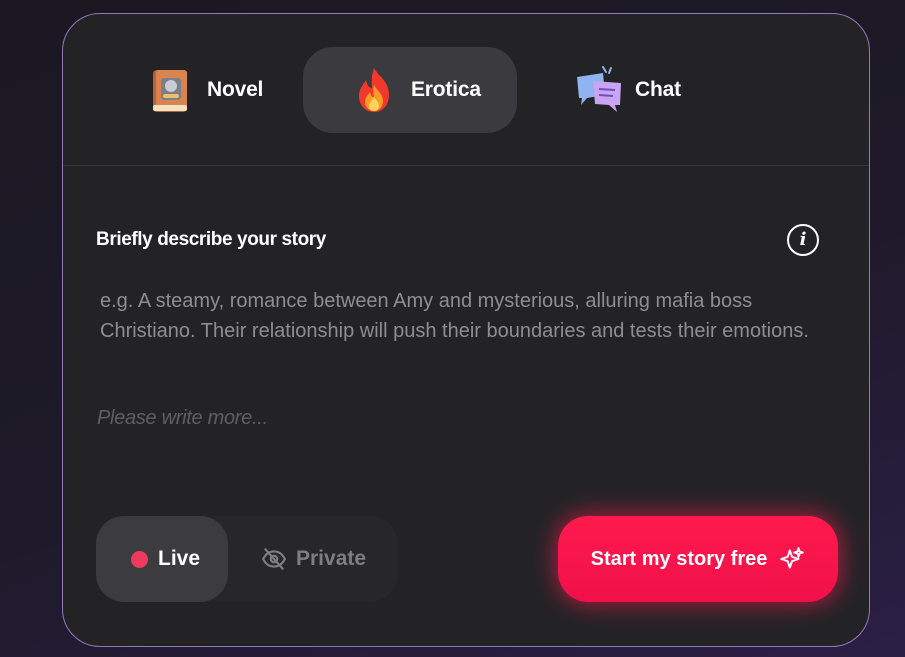 This screenshot has height=657, width=905. I want to click on visibility-live-option: Live, so click(162, 559).